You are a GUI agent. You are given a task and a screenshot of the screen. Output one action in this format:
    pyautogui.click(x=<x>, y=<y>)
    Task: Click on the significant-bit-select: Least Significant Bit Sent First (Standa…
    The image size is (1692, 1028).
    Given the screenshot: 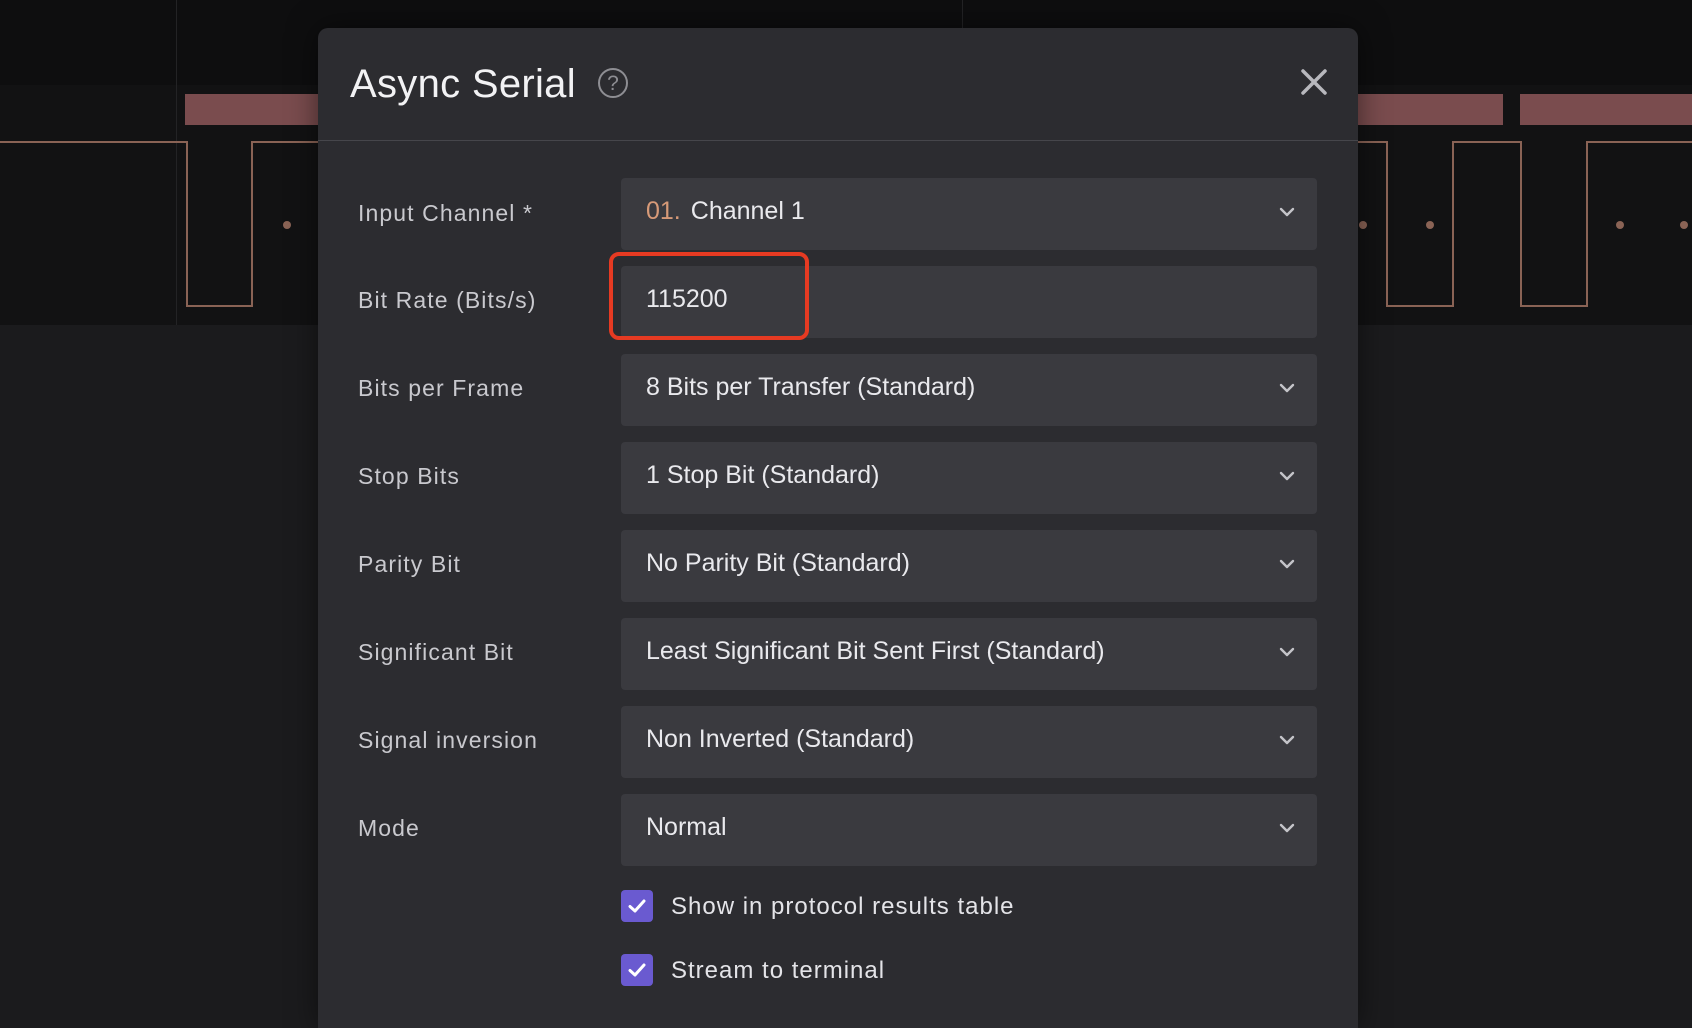 What is the action you would take?
    pyautogui.click(x=969, y=654)
    